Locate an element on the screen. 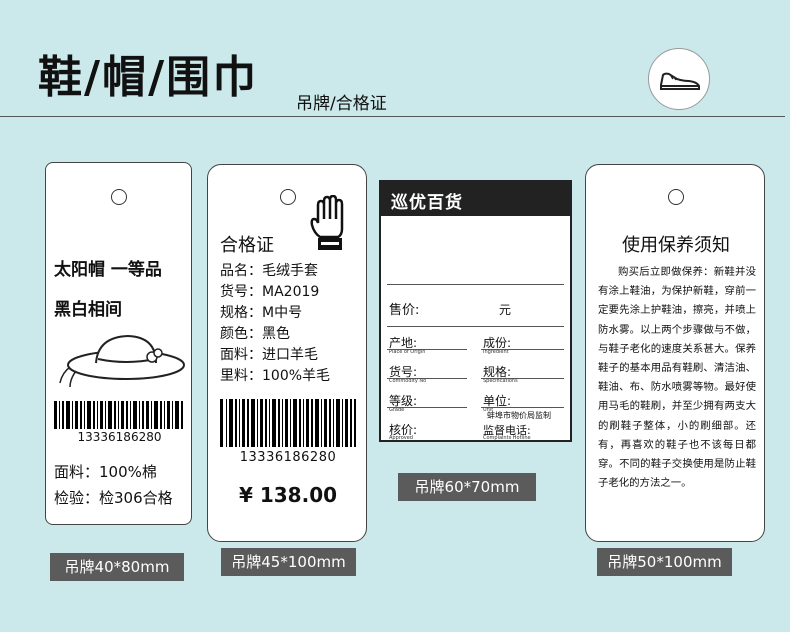 The image size is (790, 632). tag3-hotline-en: Complaints Hotline is located at coordinates (507, 438).